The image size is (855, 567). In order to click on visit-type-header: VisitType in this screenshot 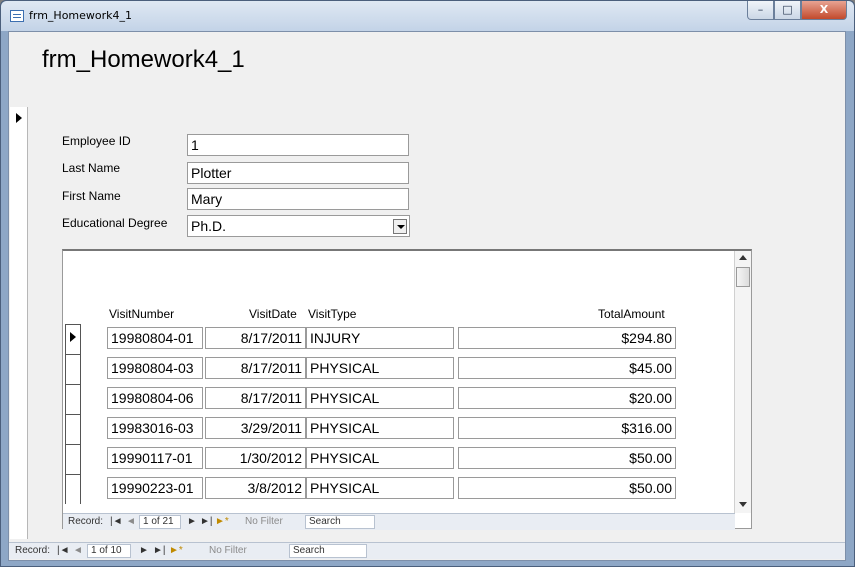, I will do `click(332, 314)`.